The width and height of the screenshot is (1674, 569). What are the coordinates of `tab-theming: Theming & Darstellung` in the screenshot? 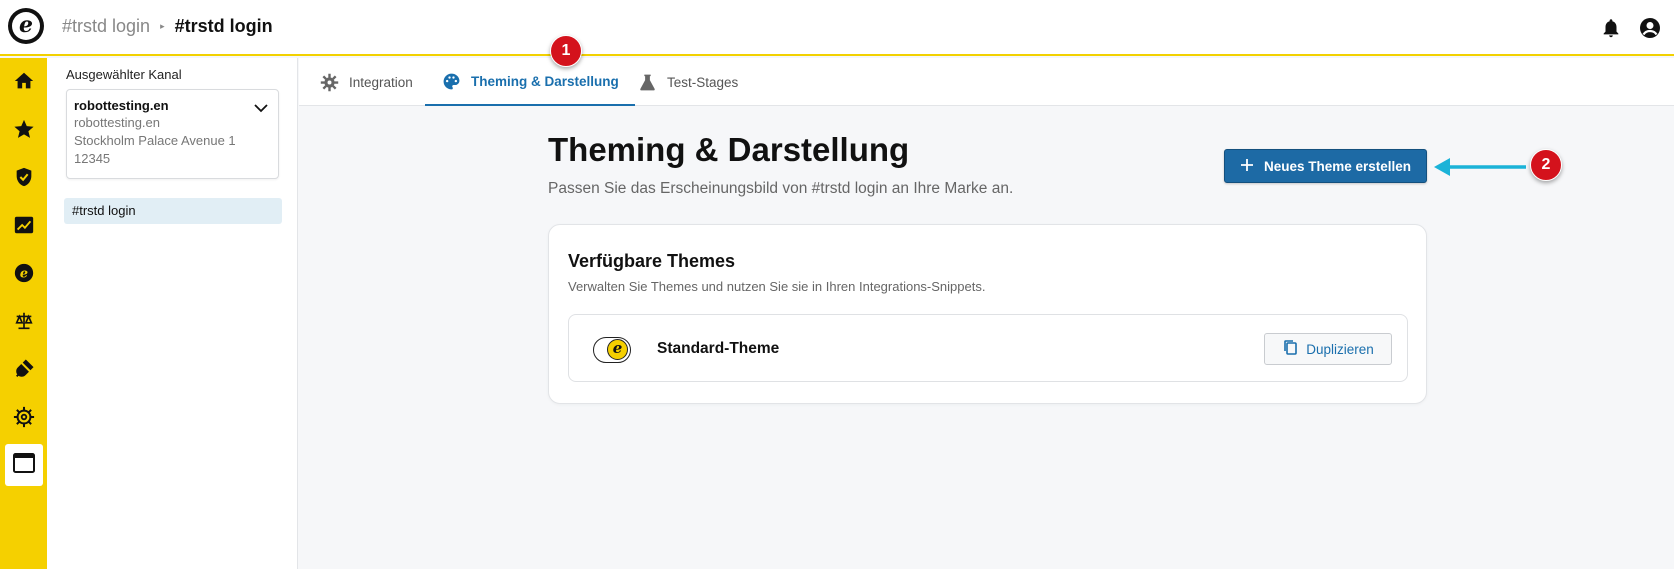 It's located at (530, 82).